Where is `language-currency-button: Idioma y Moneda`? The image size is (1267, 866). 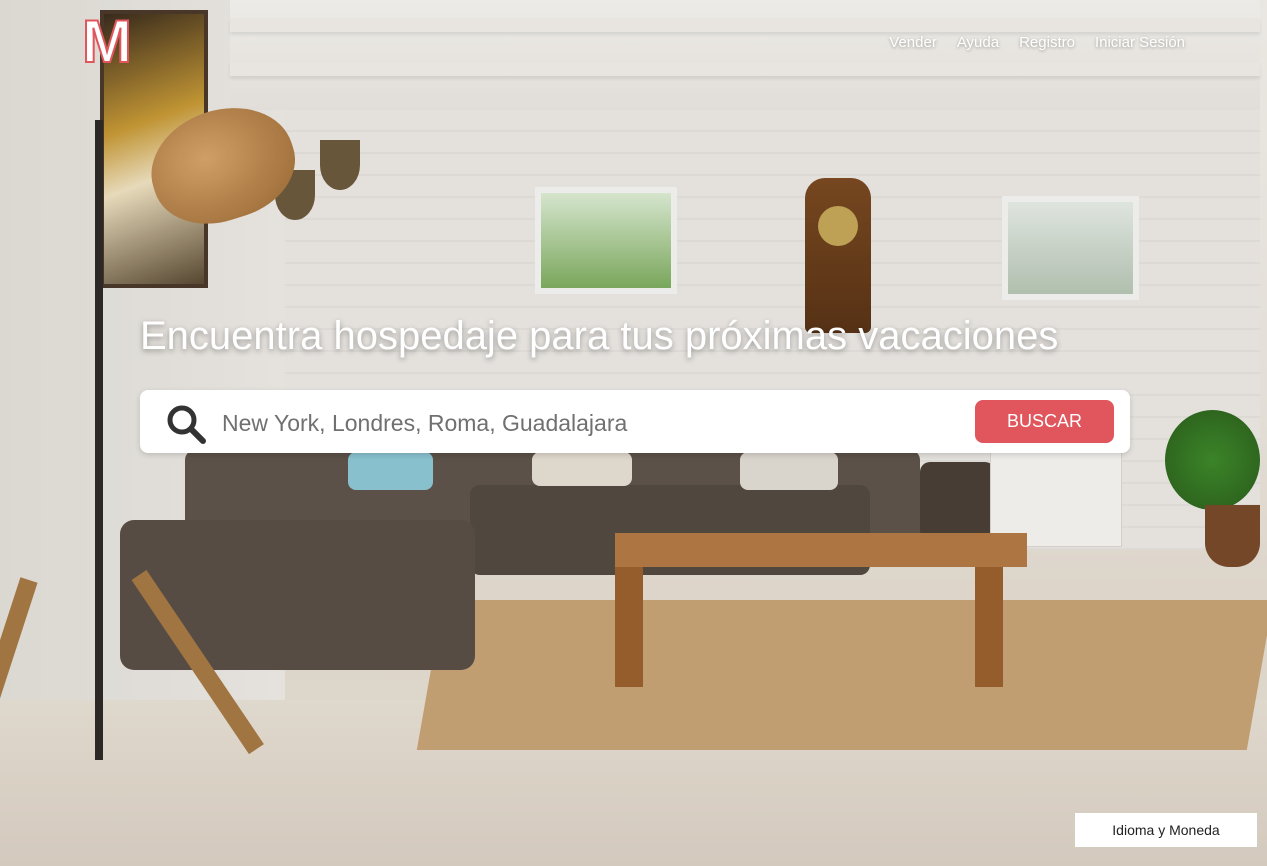
language-currency-button: Idioma y Moneda is located at coordinates (1166, 830).